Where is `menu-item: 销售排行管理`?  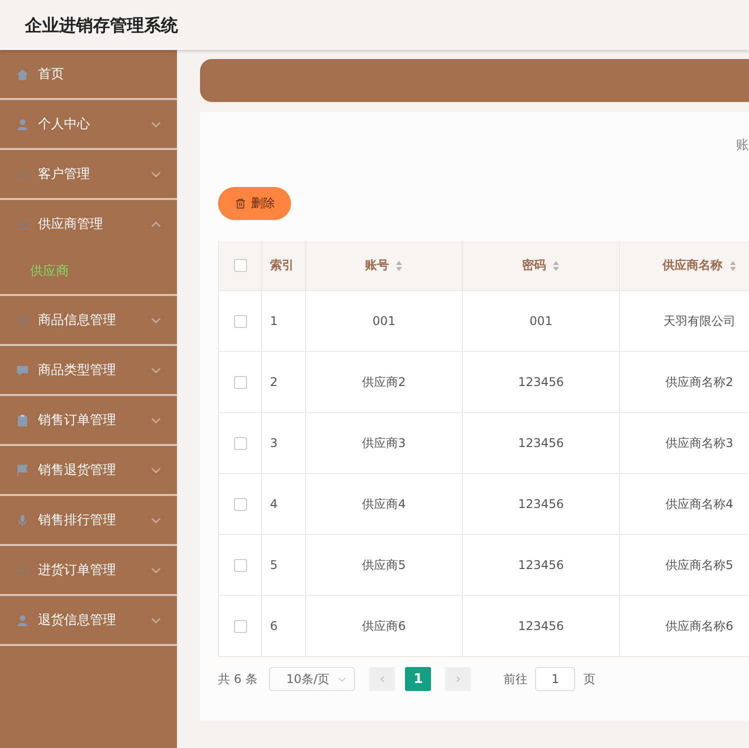
menu-item: 销售排行管理 is located at coordinates (88, 520).